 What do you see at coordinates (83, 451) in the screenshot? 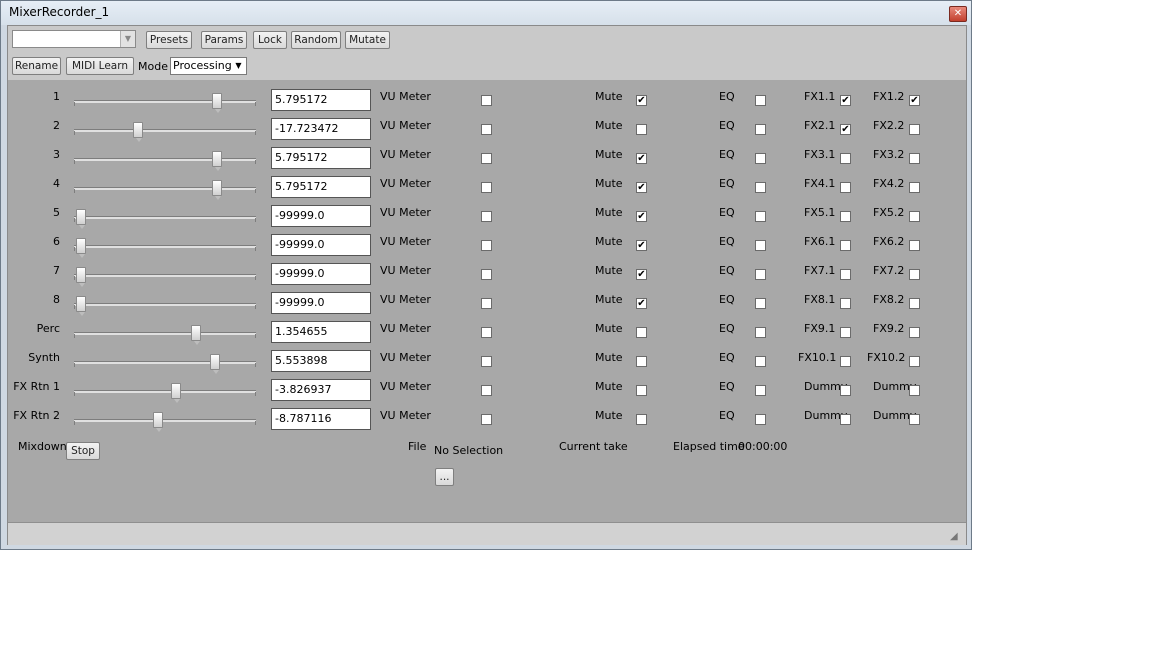
I see `stop-button: Stop` at bounding box center [83, 451].